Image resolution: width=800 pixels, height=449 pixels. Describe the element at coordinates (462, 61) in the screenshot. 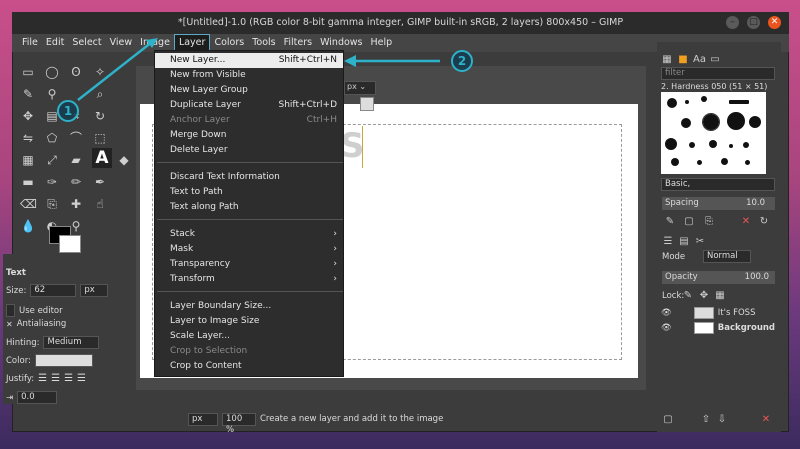

I see `annotation-step-two: 2` at that location.